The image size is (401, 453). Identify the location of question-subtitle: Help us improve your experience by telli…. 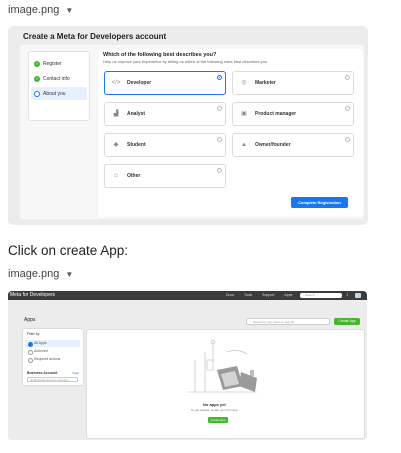
(186, 61).